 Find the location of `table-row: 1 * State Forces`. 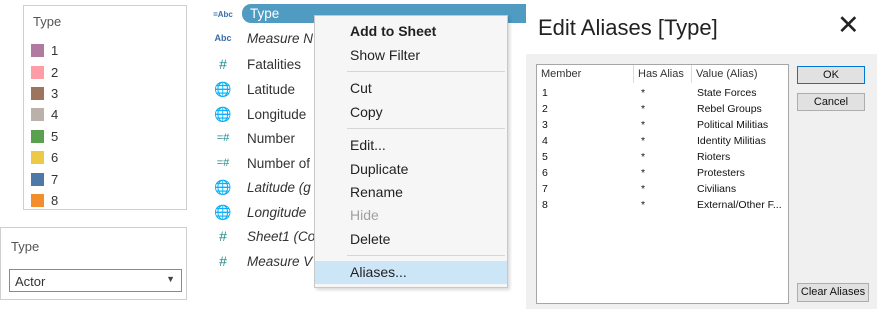

table-row: 1 * State Forces is located at coordinates (662, 94).